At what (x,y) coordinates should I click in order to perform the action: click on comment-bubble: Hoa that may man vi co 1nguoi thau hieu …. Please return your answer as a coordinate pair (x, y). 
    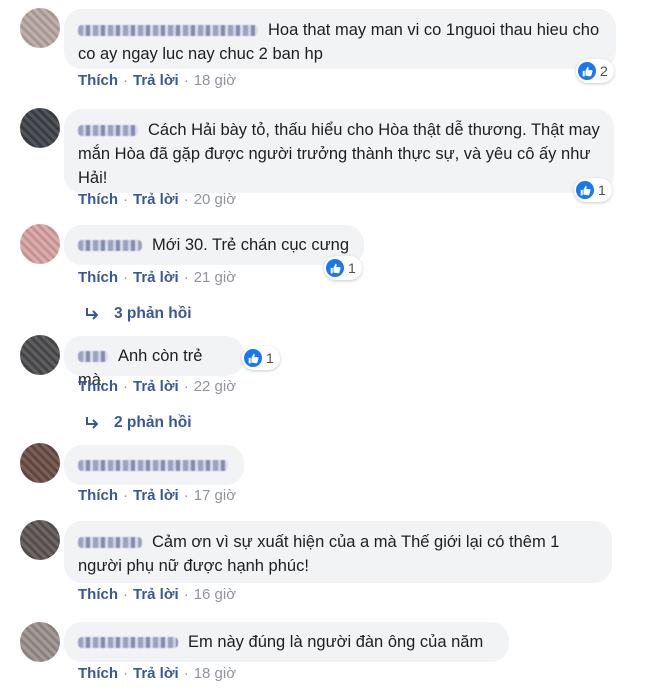
    Looking at the image, I should click on (340, 39).